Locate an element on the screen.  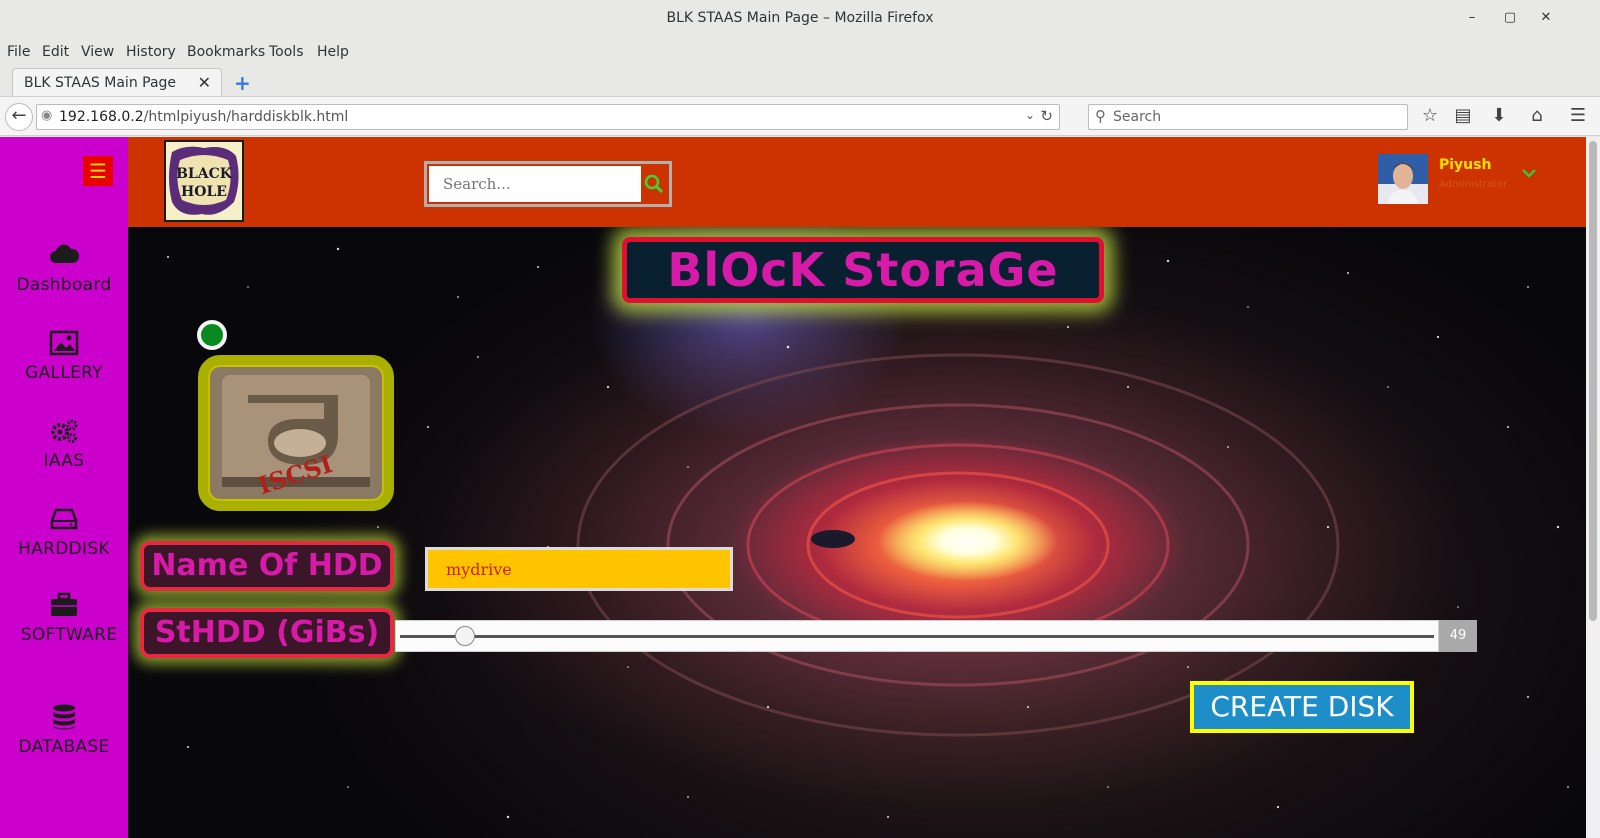
sidebar-item-harddisk: HARDDISK is located at coordinates (64, 532).